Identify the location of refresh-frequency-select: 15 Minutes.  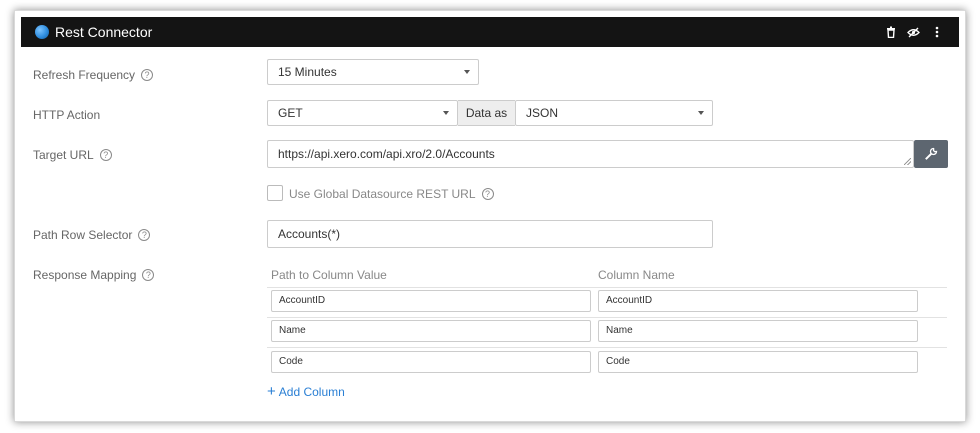
(373, 72).